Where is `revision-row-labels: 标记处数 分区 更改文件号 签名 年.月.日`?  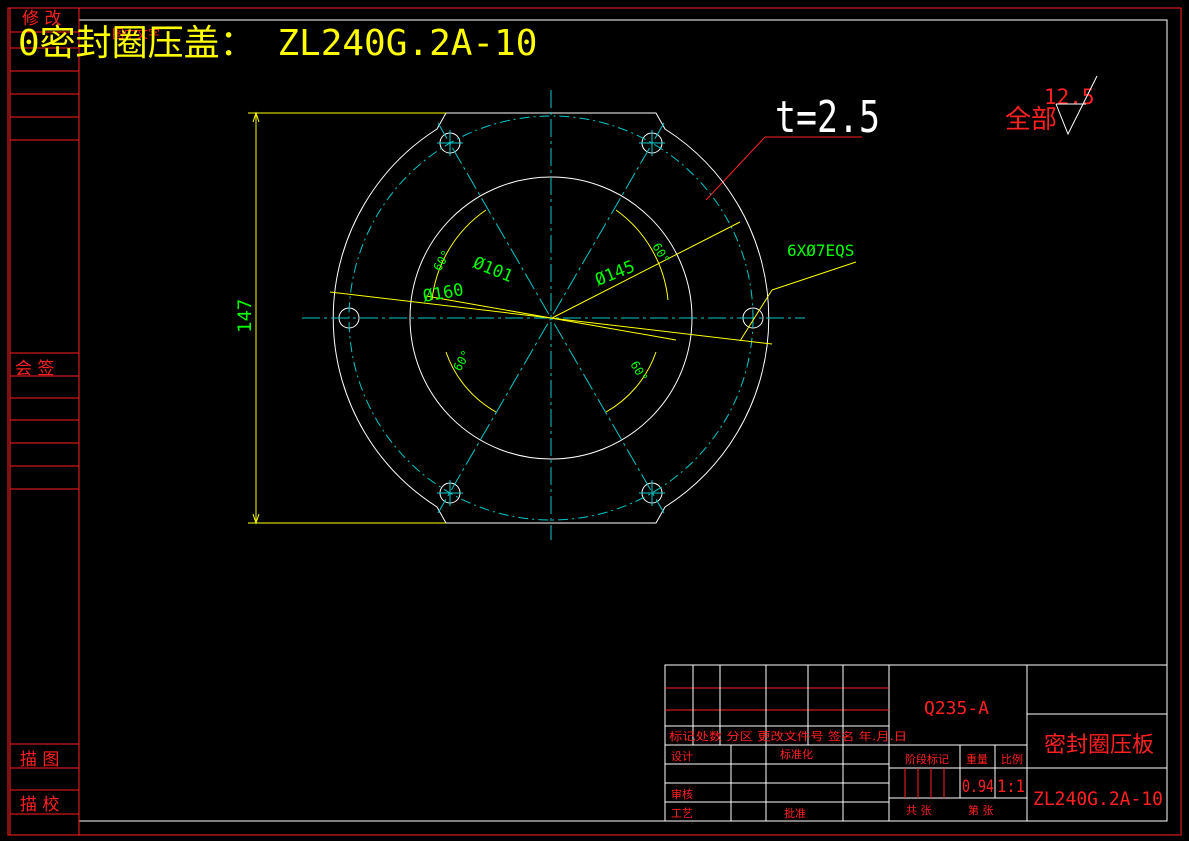
revision-row-labels: 标记处数 分区 更改文件号 签名 年.月.日 is located at coordinates (788, 736).